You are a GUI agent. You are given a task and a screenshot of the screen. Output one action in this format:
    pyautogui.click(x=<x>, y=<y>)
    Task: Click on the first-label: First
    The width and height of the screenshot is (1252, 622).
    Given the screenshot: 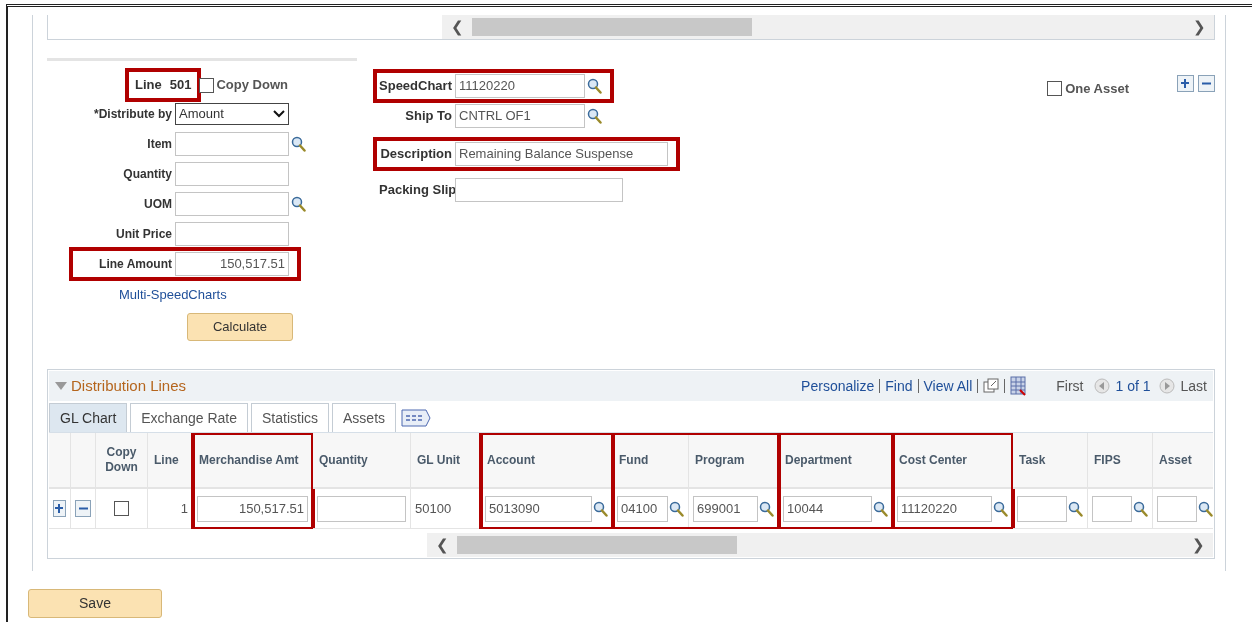 What is the action you would take?
    pyautogui.click(x=1070, y=386)
    